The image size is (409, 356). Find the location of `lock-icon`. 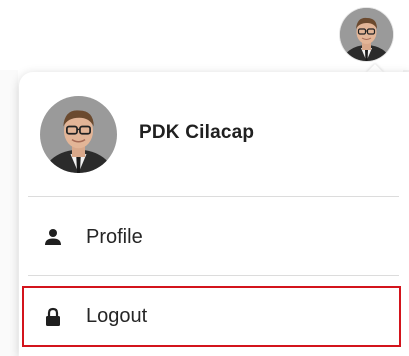

lock-icon is located at coordinates (53, 317).